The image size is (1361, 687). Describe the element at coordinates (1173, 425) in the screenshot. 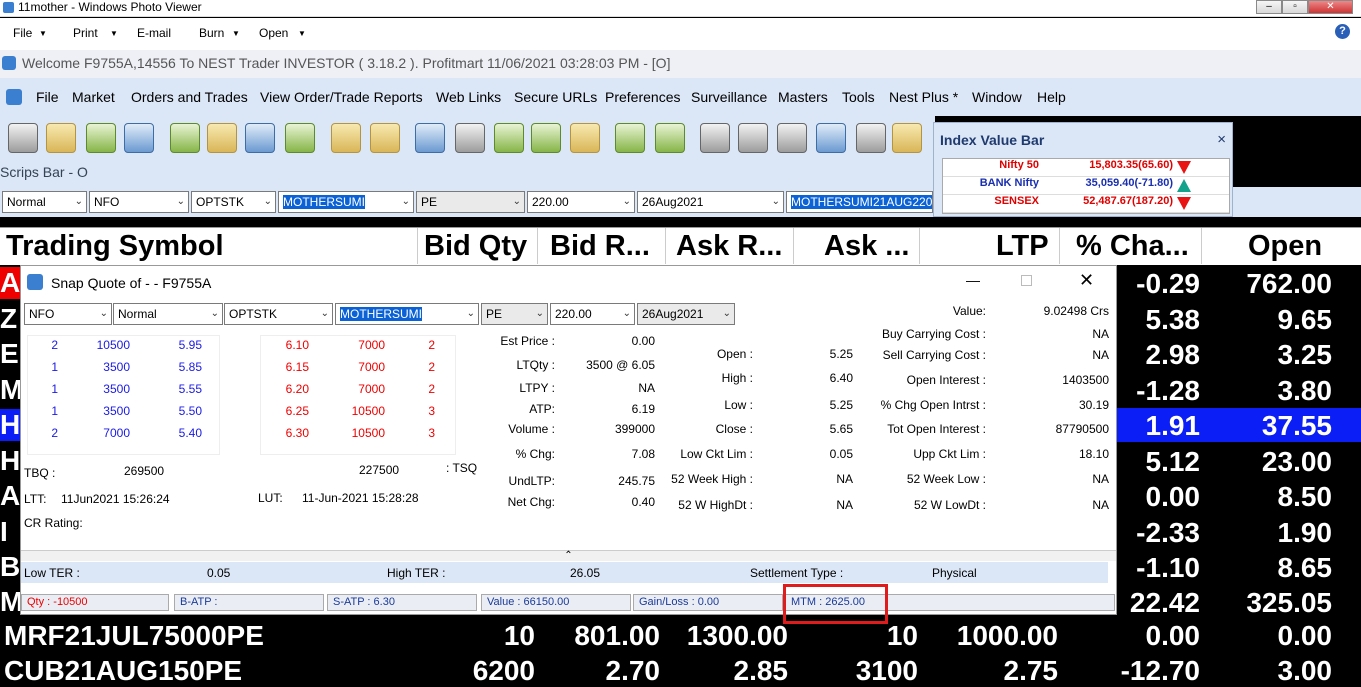

I see `row-pct-change: 1.91` at that location.